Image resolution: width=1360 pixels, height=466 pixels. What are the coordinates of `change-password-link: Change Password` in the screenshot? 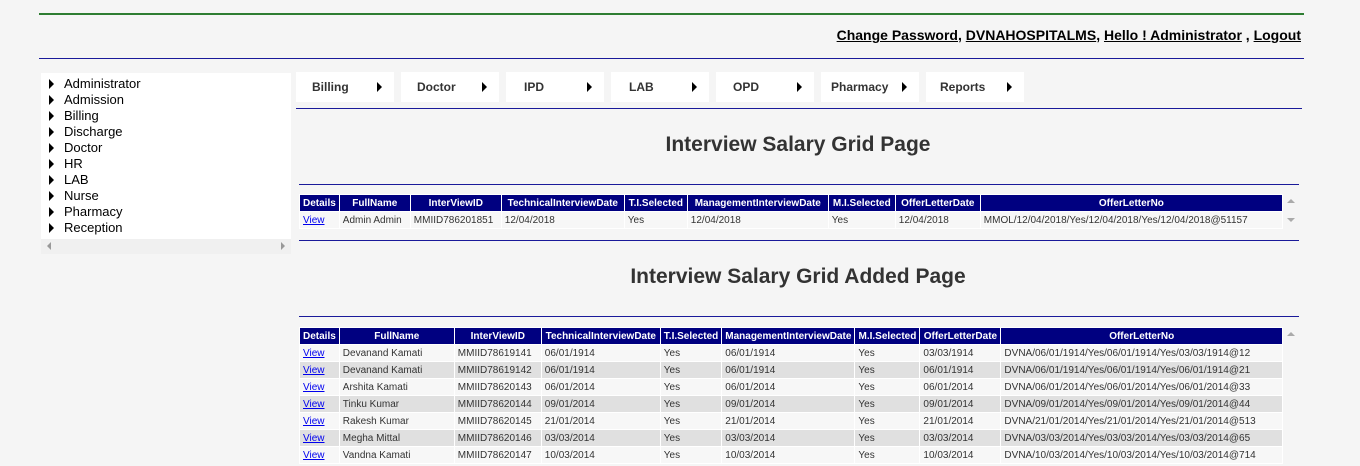 It's located at (897, 35).